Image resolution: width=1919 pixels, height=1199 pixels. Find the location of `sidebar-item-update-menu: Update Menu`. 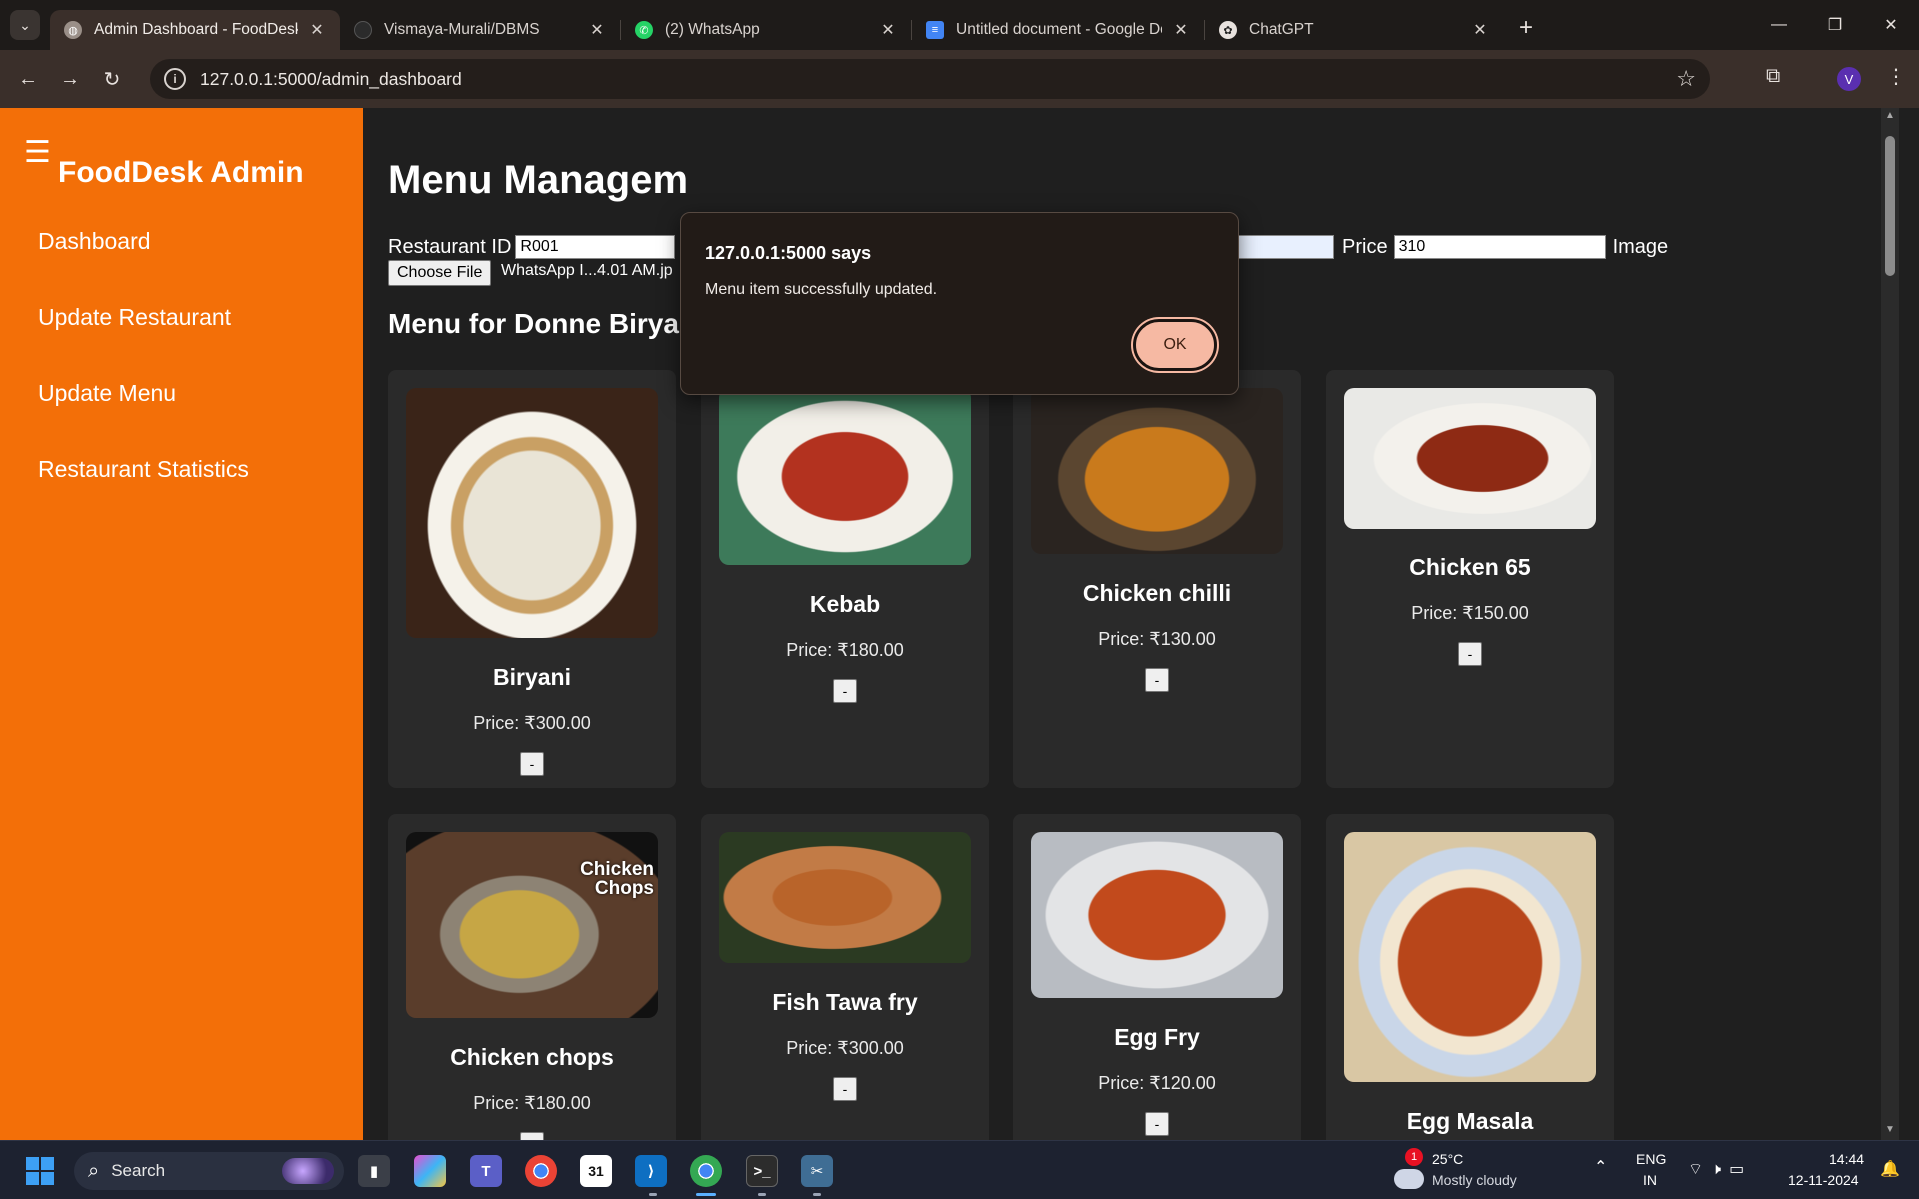

sidebar-item-update-menu: Update Menu is located at coordinates (107, 393).